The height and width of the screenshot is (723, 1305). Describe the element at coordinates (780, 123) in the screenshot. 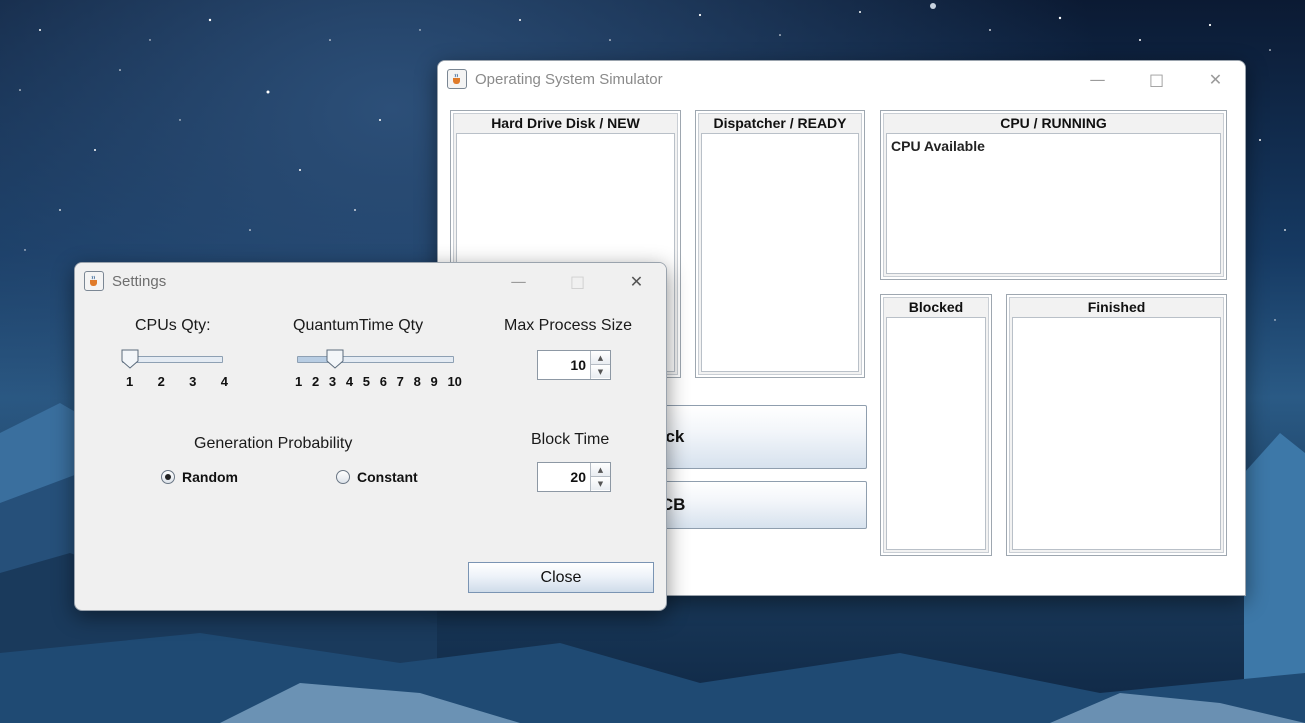

I see `ready-queue-title: Dispatcher / READY` at that location.